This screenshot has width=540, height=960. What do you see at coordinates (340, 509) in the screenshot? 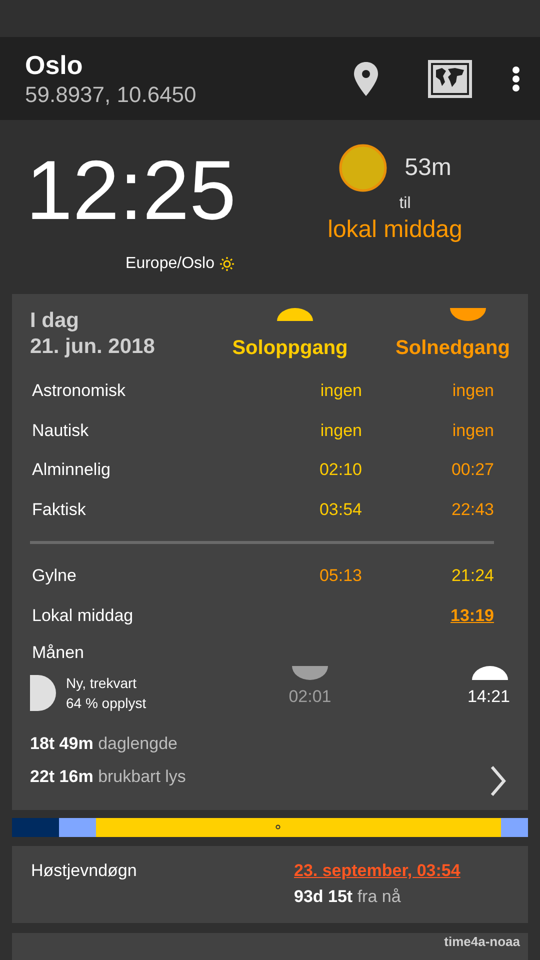
I see `time-value: 03:54` at bounding box center [340, 509].